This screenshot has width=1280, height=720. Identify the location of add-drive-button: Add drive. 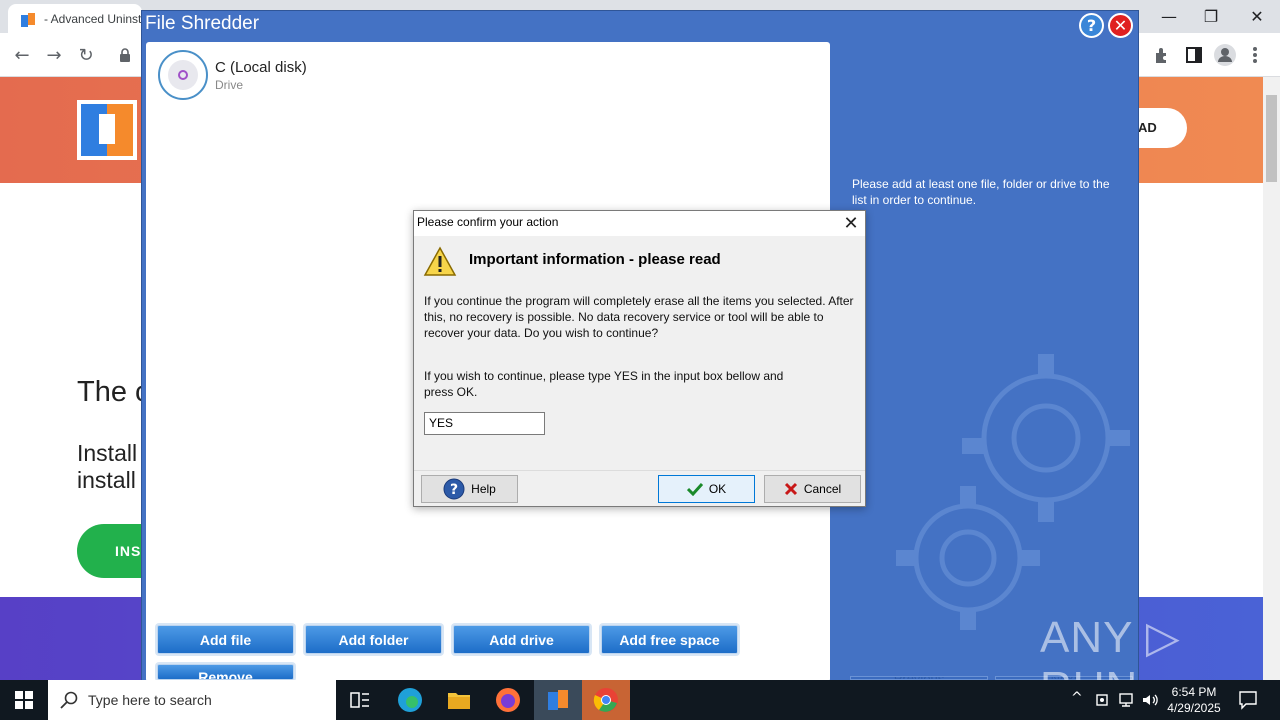
(521, 639).